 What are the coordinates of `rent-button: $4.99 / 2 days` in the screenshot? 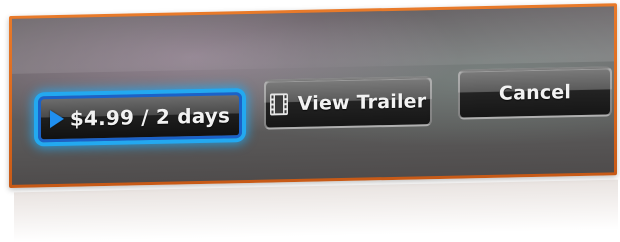 It's located at (140, 117).